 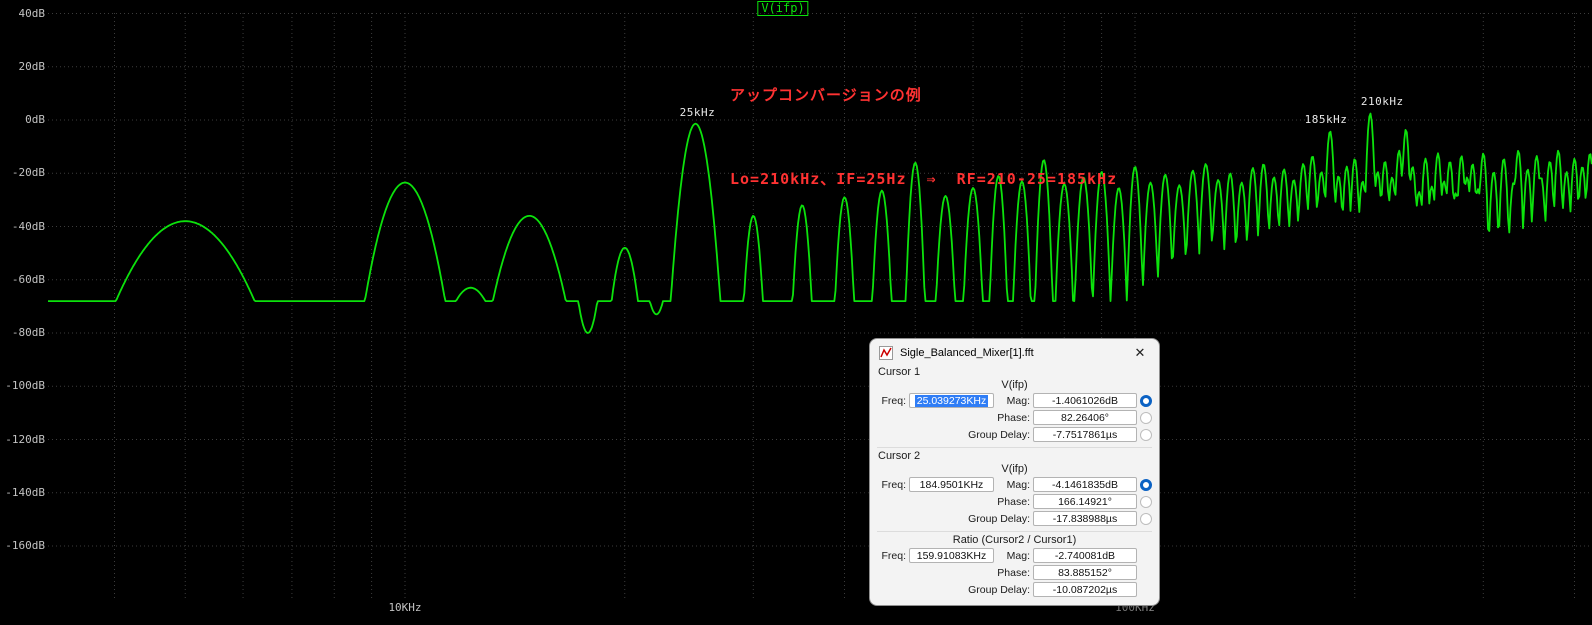 I want to click on y-tick-label: -100dB, so click(x=25, y=386).